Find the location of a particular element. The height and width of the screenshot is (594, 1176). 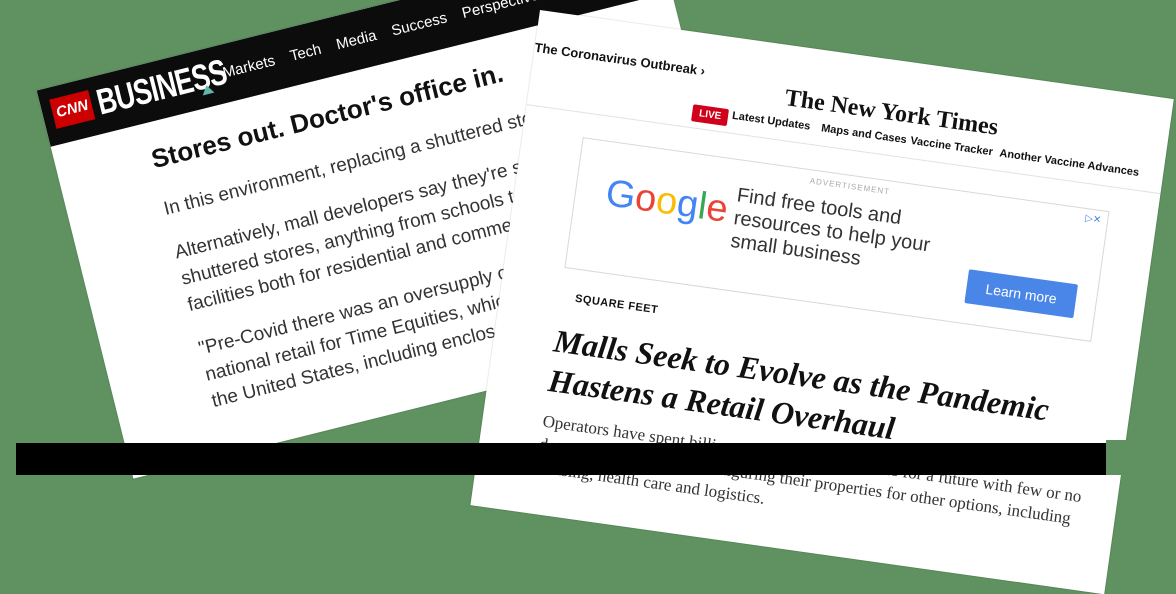

cnn-nav-perspectives: Perspectives is located at coordinates (503, 11).